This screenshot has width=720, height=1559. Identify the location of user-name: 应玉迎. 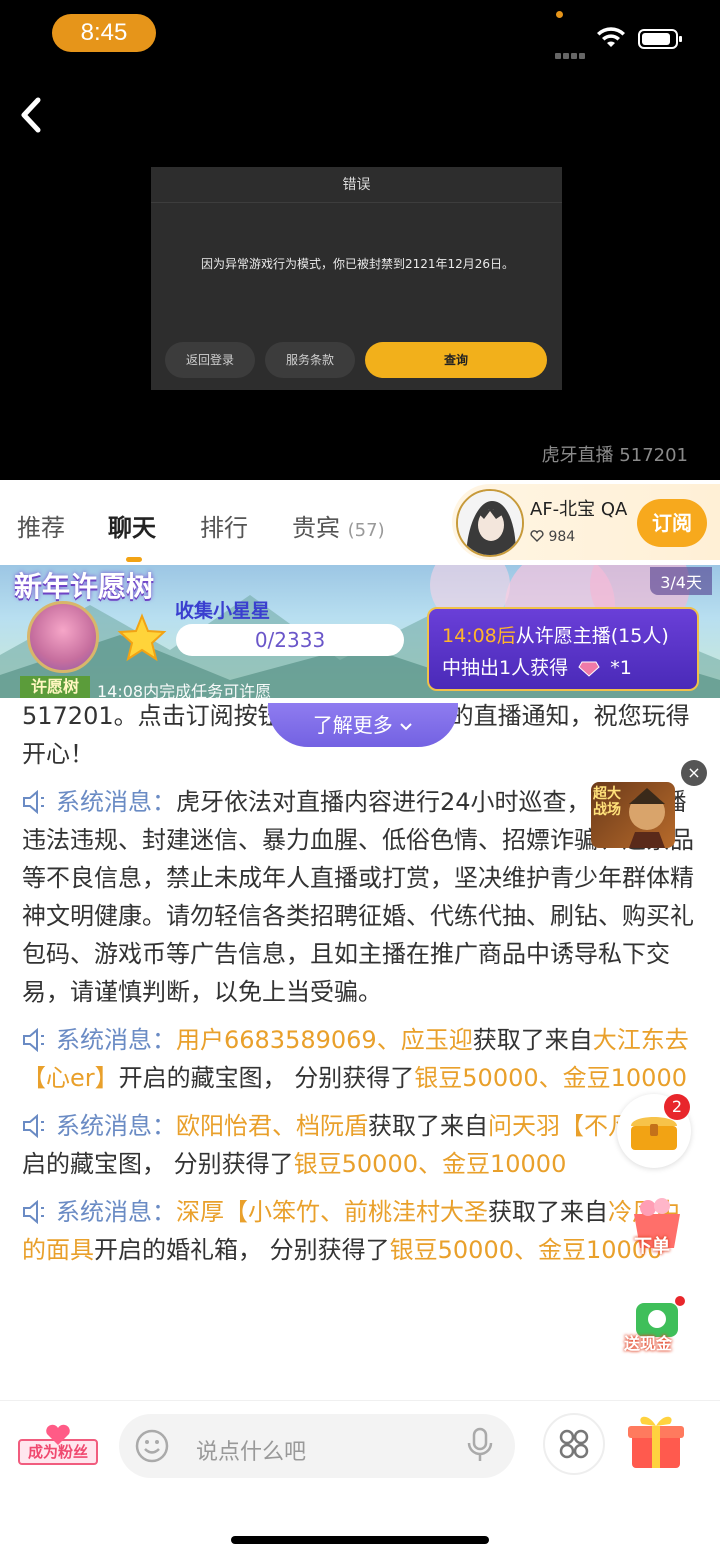
(437, 1040).